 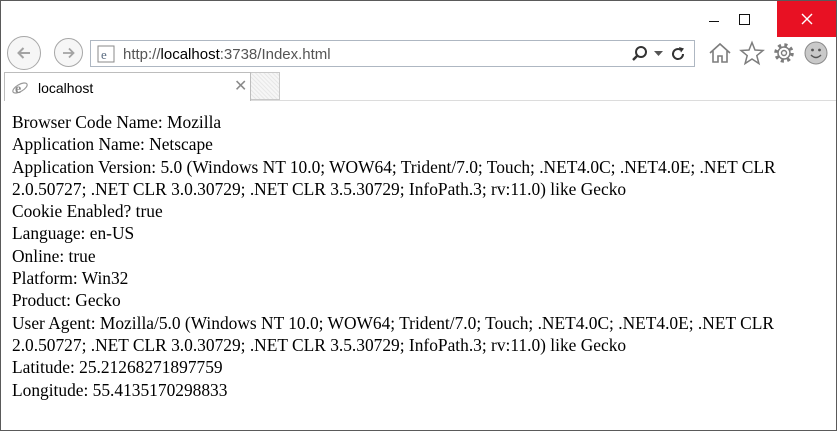 I want to click on url-host: localhost, so click(x=190, y=54).